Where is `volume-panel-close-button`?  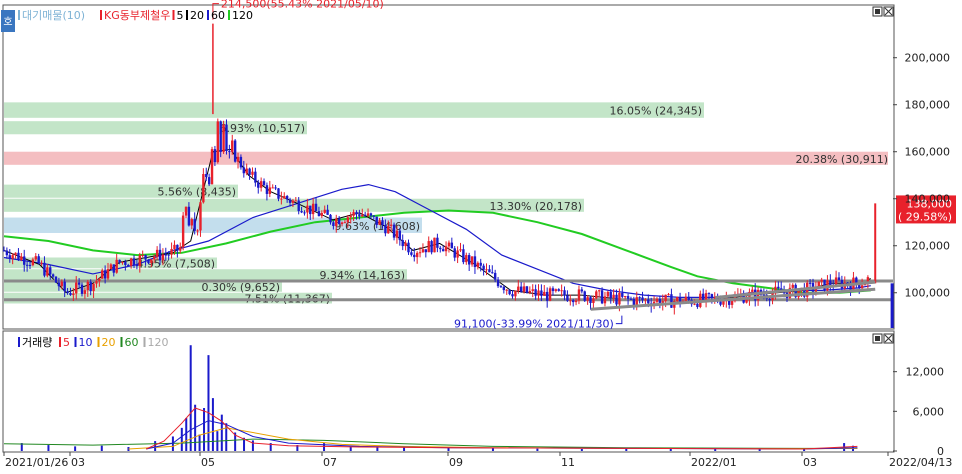 volume-panel-close-button is located at coordinates (888, 338).